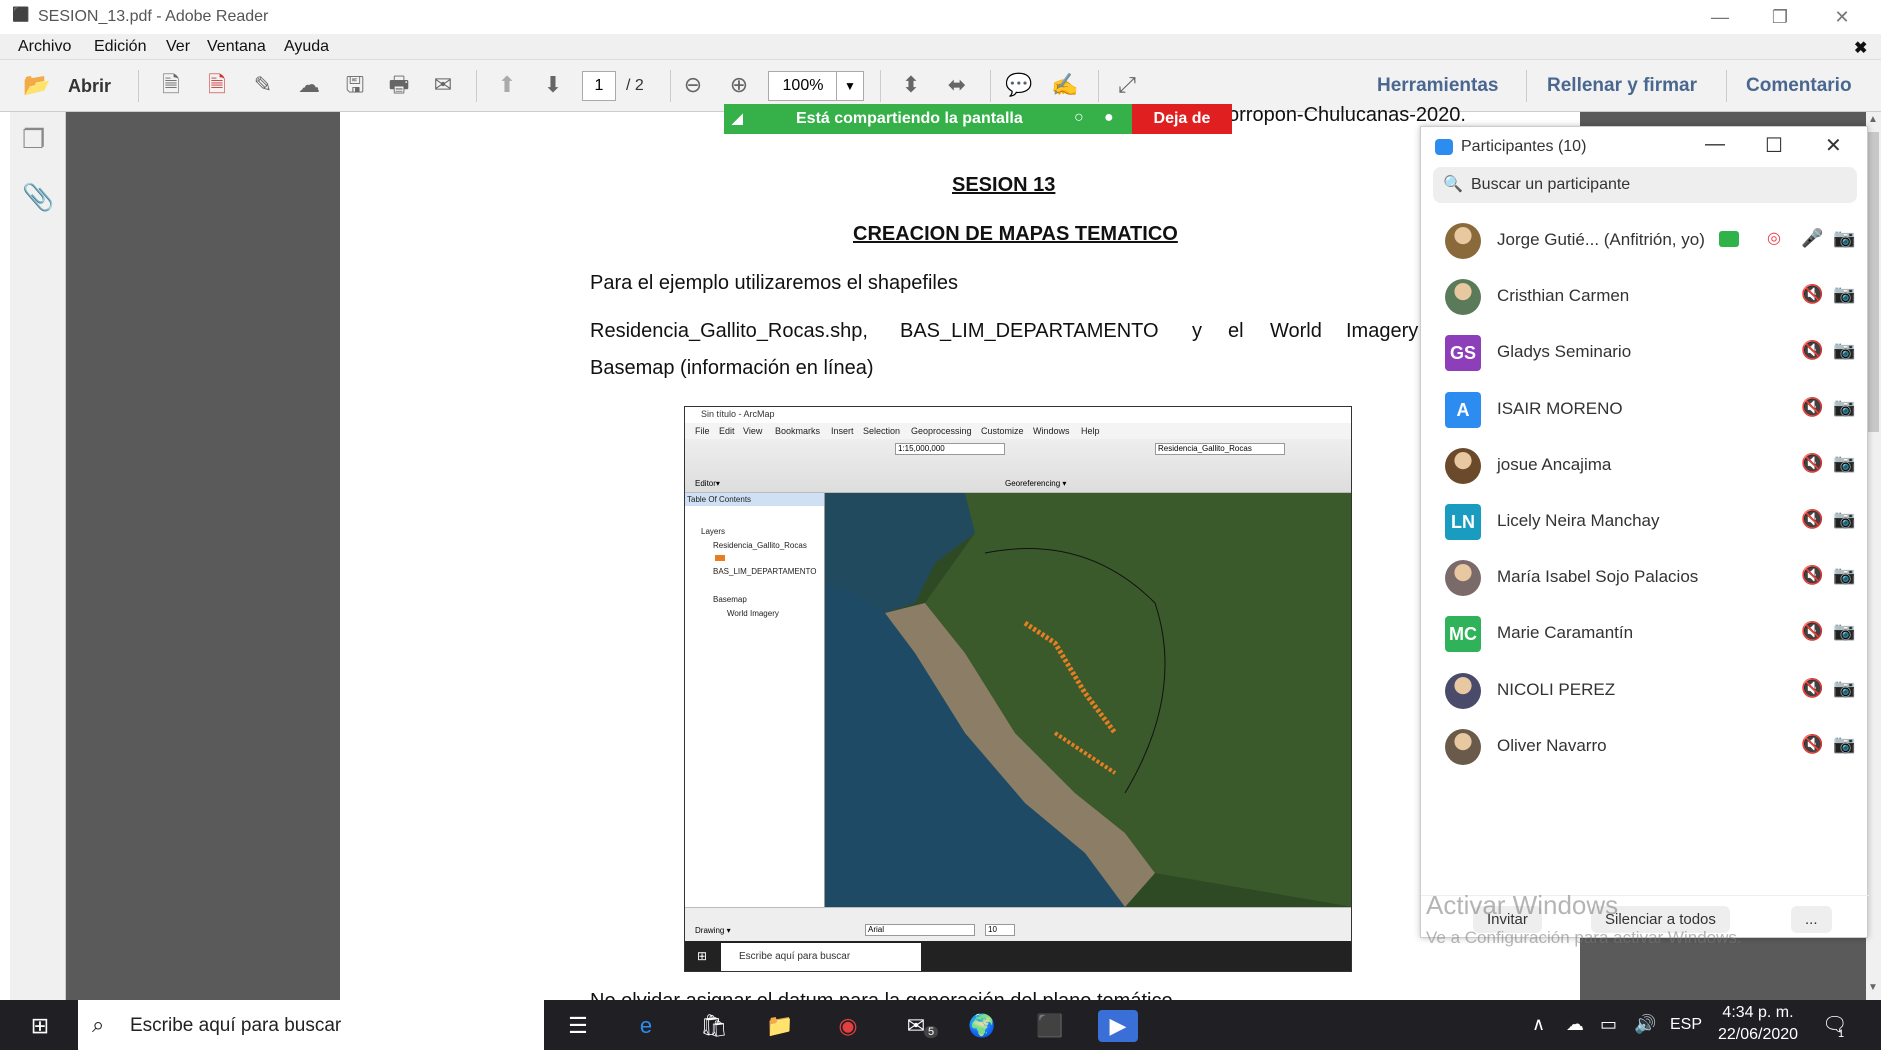 The image size is (1881, 1050). What do you see at coordinates (33, 139) in the screenshot?
I see `page-thumbnails-icon: ❐` at bounding box center [33, 139].